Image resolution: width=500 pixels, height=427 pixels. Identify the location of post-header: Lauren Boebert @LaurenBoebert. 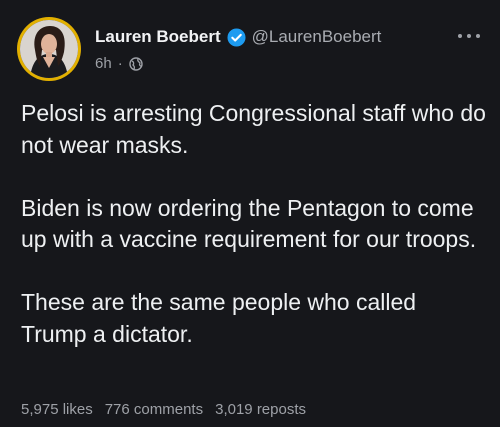
(238, 37).